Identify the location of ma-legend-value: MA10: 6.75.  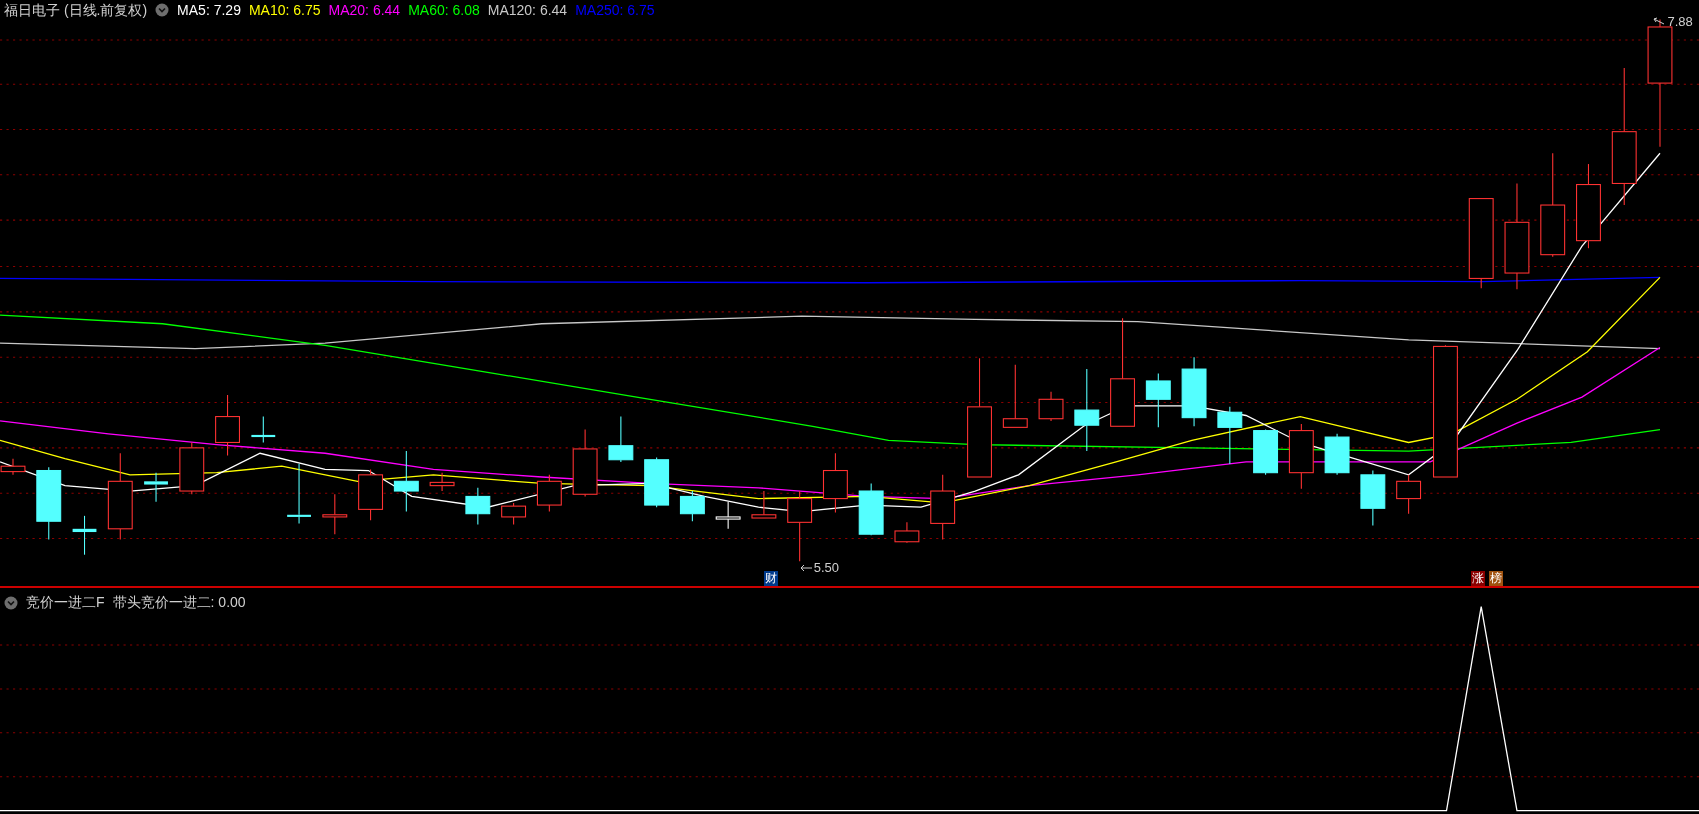
(284, 10).